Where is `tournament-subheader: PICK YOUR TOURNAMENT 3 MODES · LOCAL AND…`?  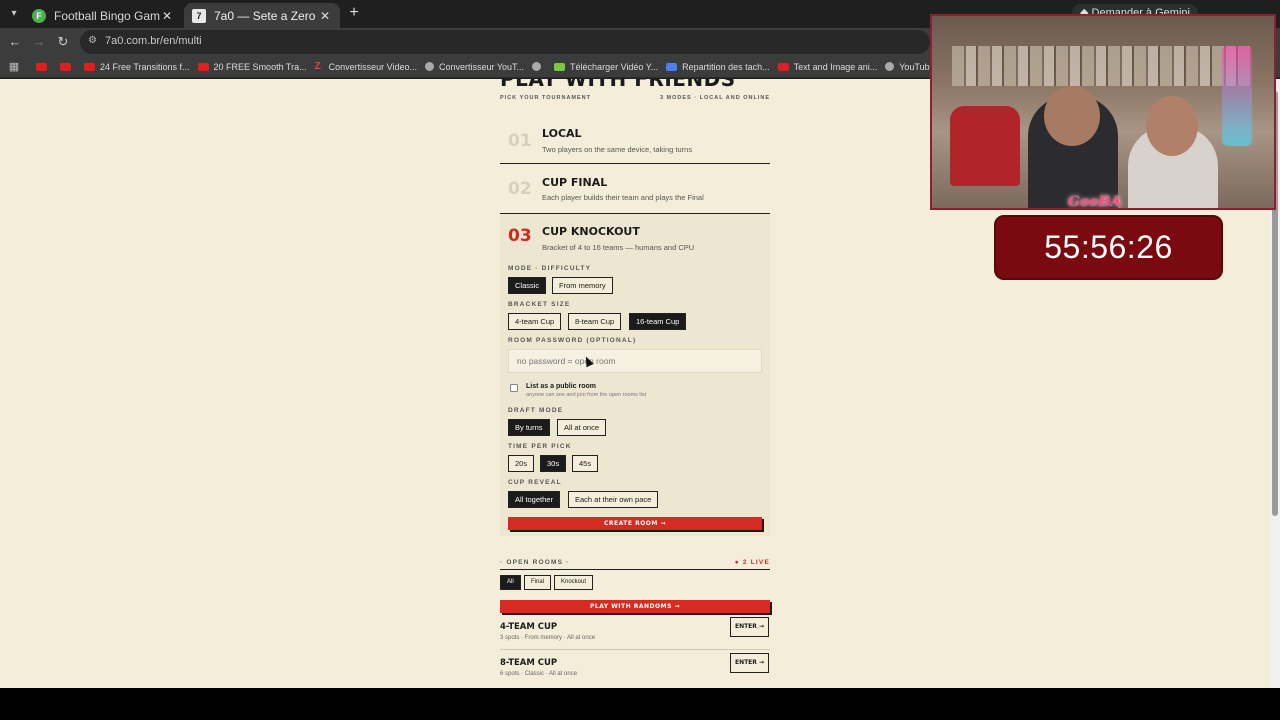
tournament-subheader: PICK YOUR TOURNAMENT 3 MODES · LOCAL AND… is located at coordinates (635, 98).